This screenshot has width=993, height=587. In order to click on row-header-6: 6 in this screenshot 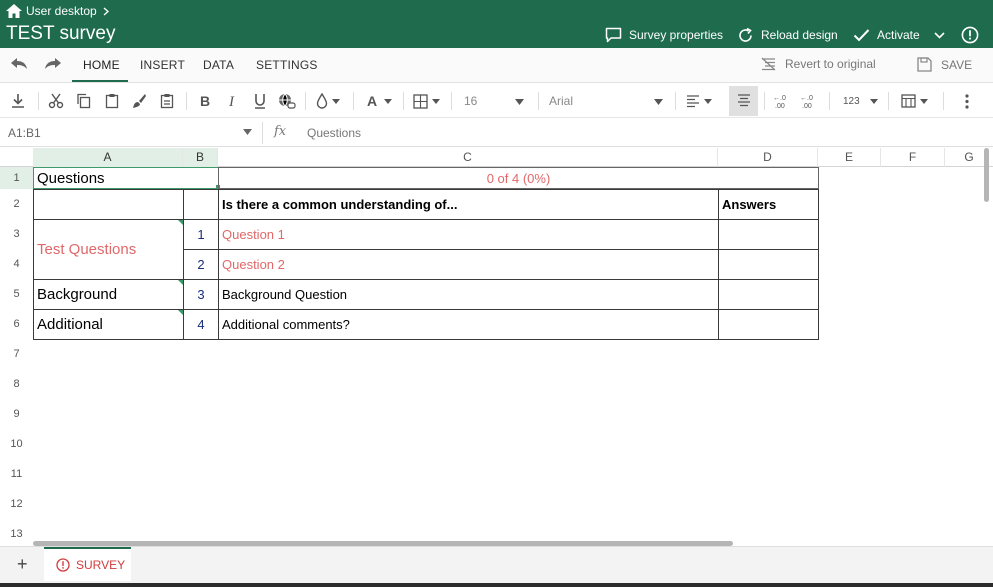, I will do `click(16, 324)`.